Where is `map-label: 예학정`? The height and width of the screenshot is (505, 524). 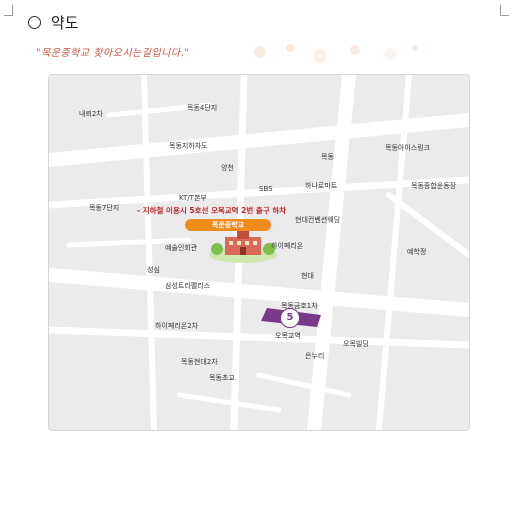 map-label: 예학정 is located at coordinates (417, 252).